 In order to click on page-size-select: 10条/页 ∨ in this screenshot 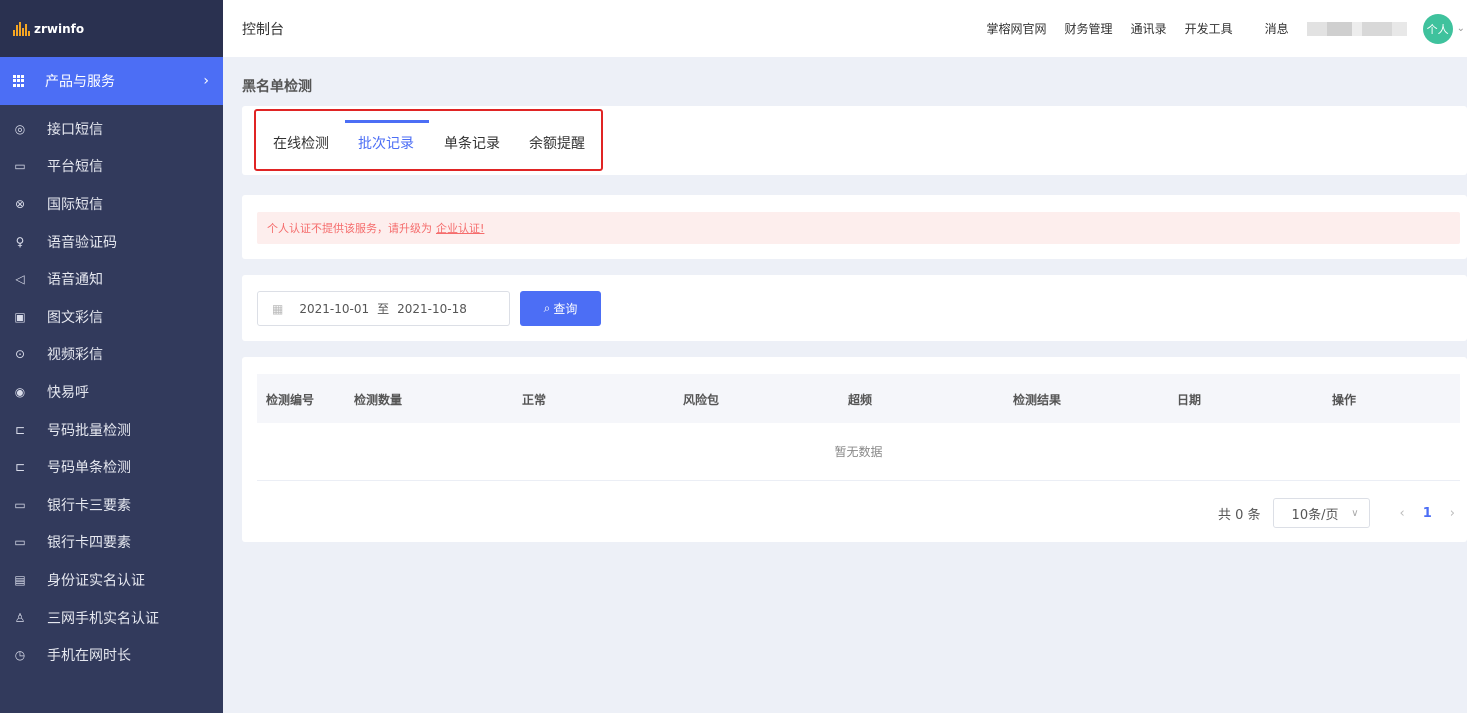, I will do `click(1321, 513)`.